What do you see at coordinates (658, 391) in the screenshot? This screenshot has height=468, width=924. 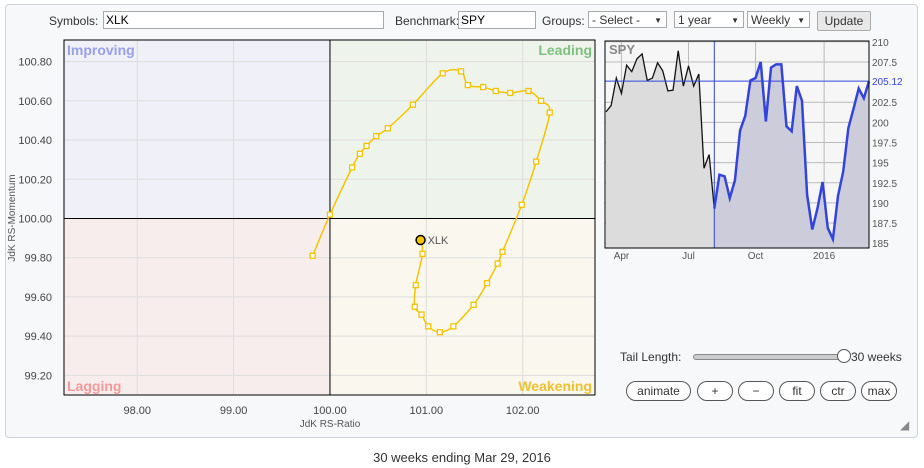 I see `animate-button-face: animate` at bounding box center [658, 391].